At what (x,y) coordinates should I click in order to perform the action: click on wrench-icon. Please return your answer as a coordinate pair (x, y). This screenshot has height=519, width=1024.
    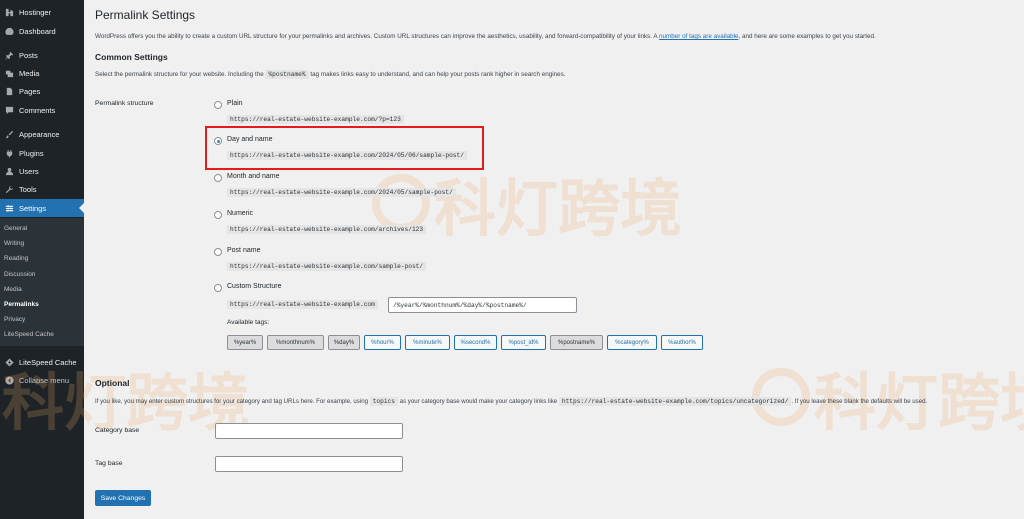
    Looking at the image, I should click on (9, 189).